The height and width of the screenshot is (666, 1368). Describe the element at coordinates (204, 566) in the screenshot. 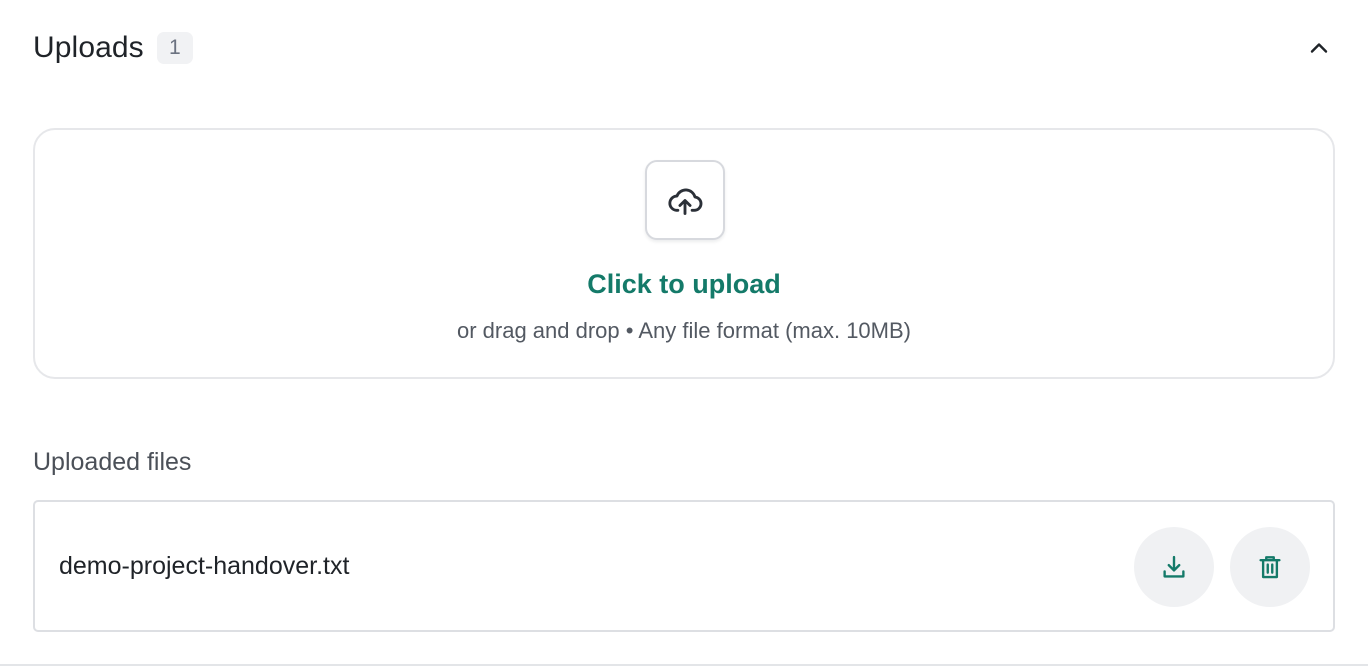

I see `file-name: demo-project-handover.txt` at that location.